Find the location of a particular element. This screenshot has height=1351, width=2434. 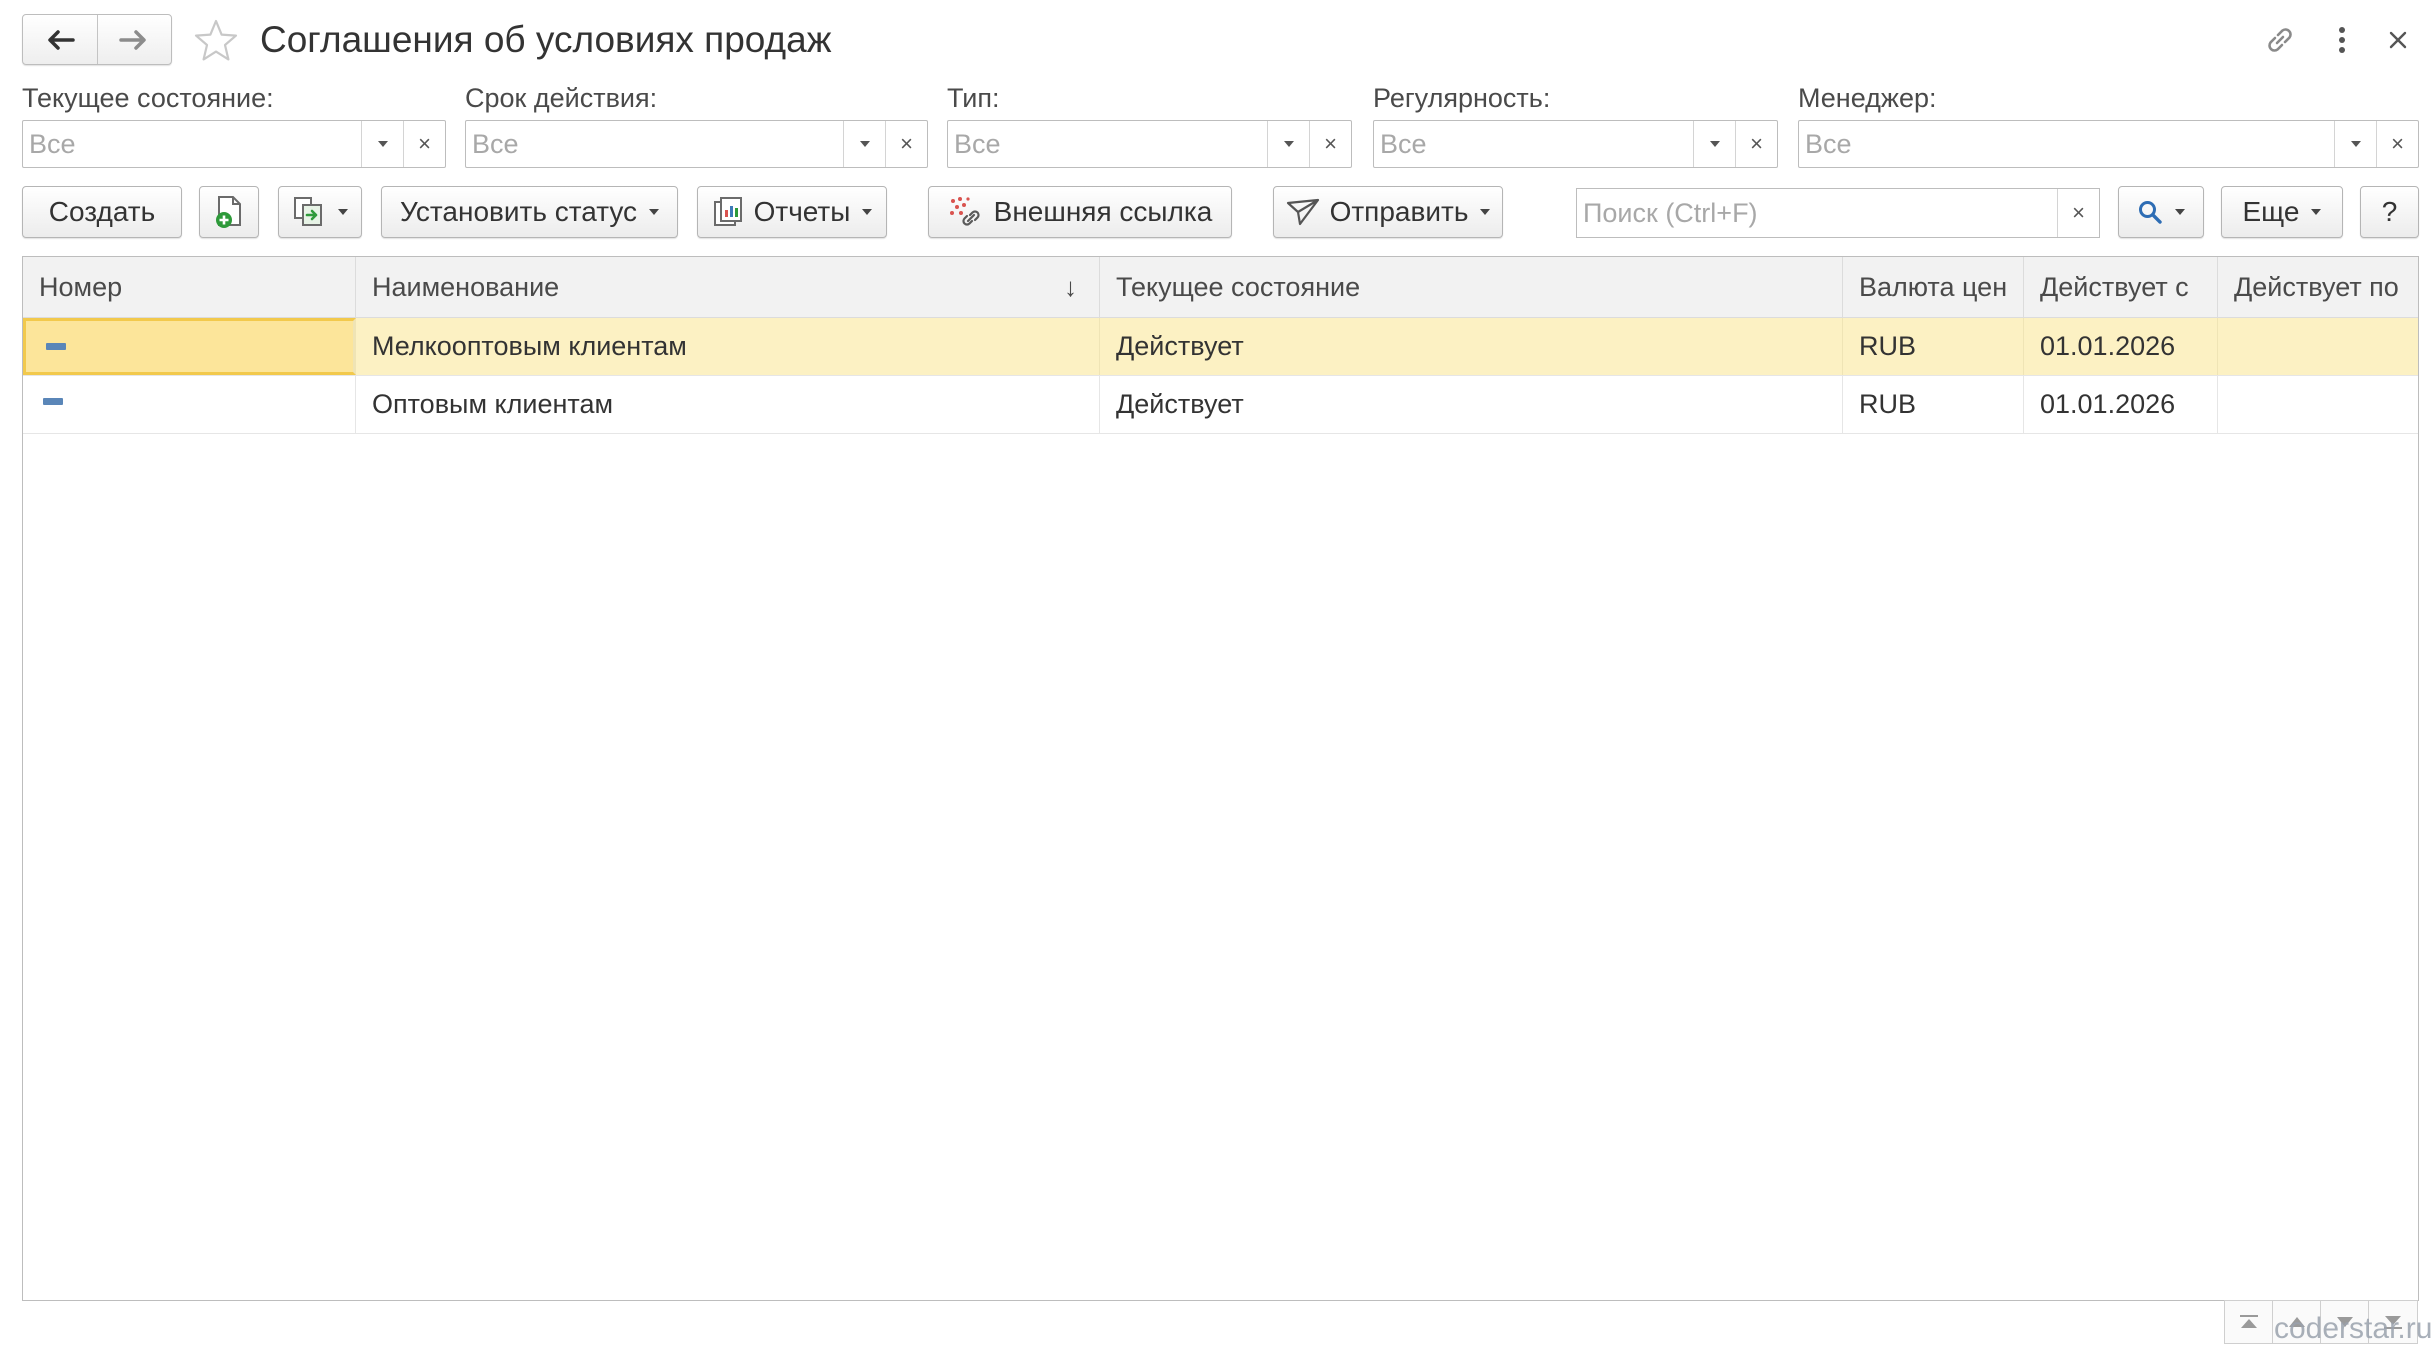

more-button: Еще is located at coordinates (2282, 212).